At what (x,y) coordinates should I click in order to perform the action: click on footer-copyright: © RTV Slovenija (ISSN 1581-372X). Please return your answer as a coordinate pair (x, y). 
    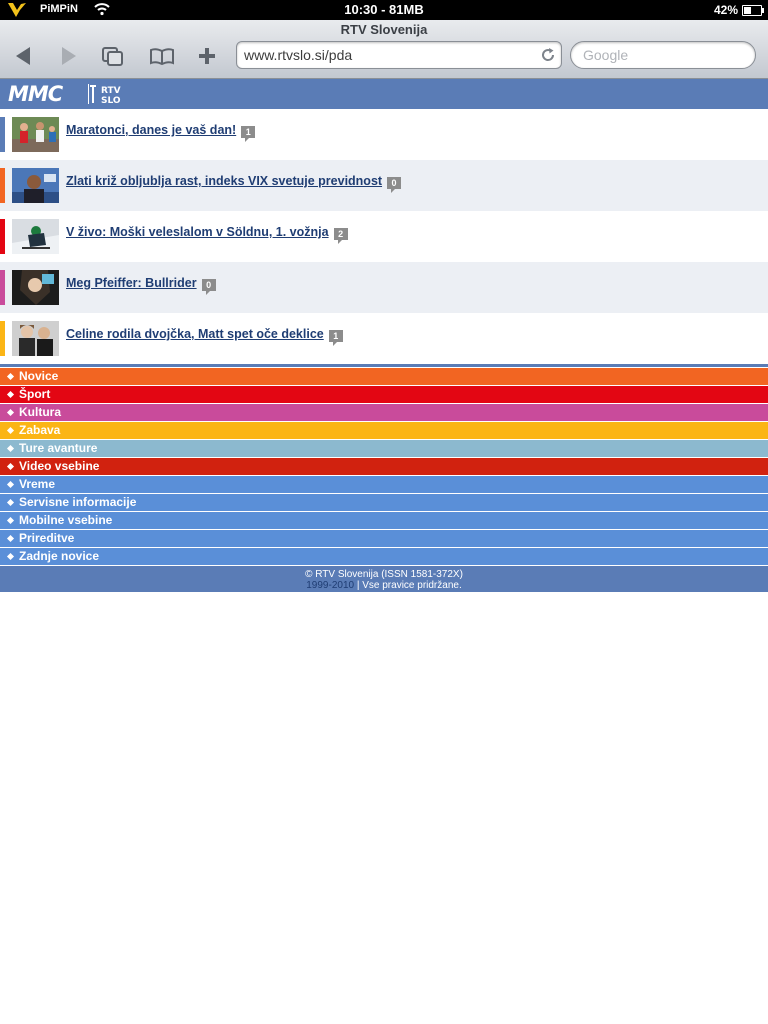
    Looking at the image, I should click on (384, 574).